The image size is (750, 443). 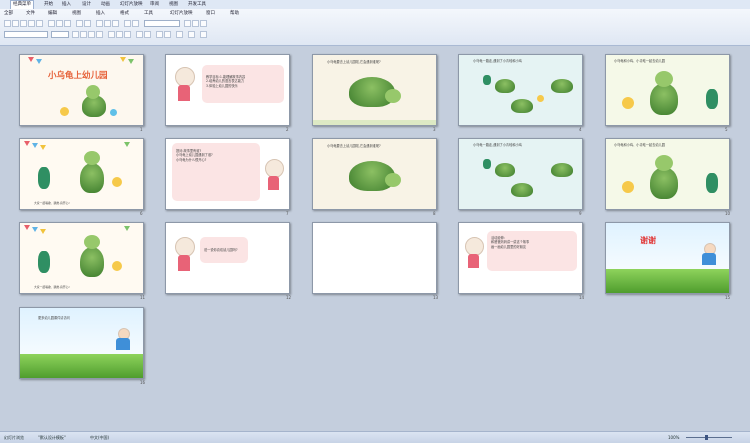 I want to click on tab-review: 审阅, so click(x=154, y=4).